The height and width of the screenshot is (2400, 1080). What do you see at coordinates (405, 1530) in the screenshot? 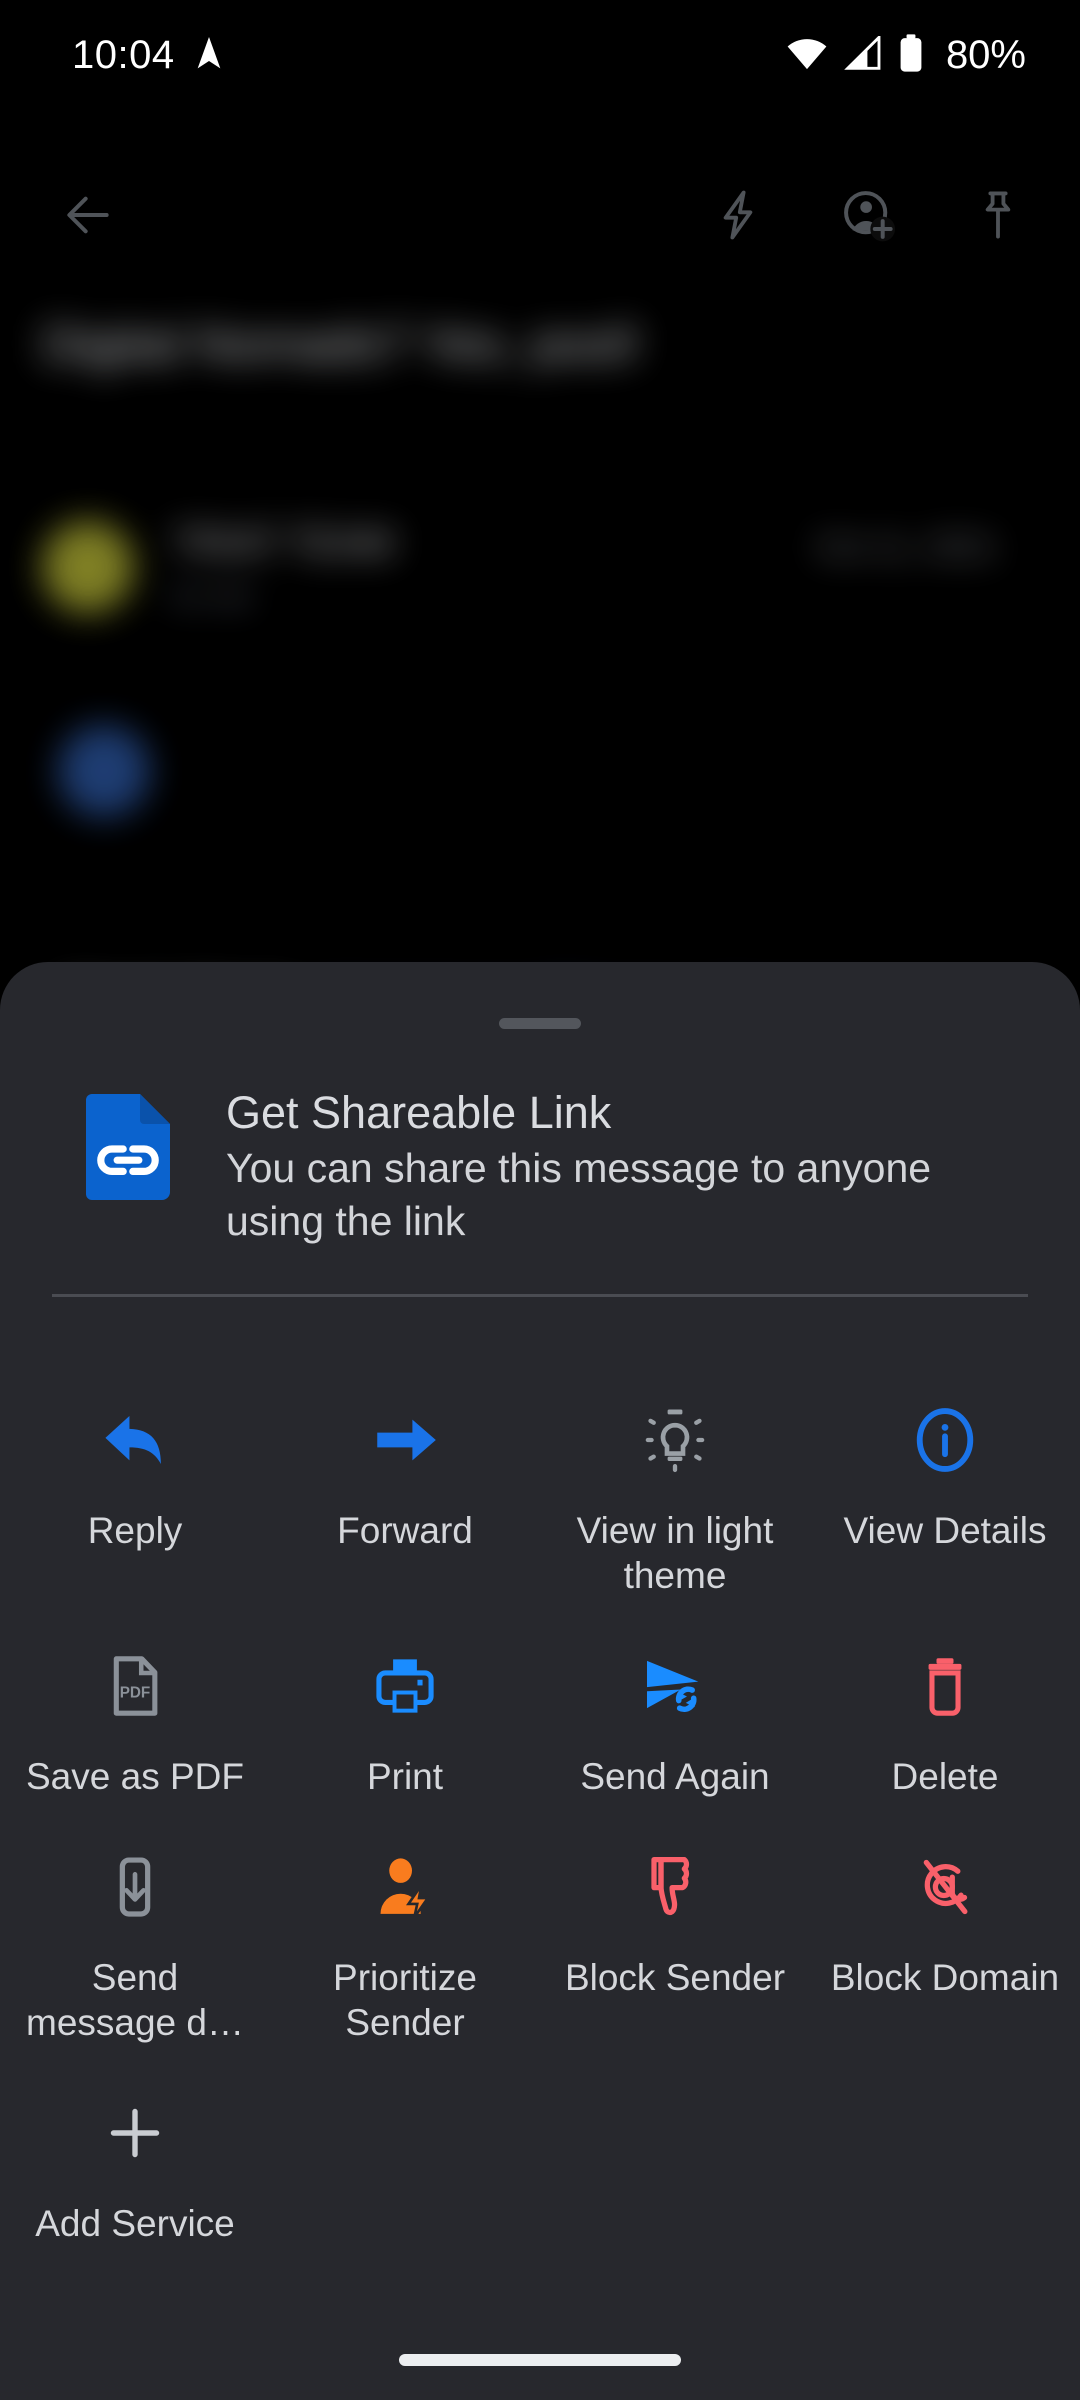
I see `action-label: Forward` at bounding box center [405, 1530].